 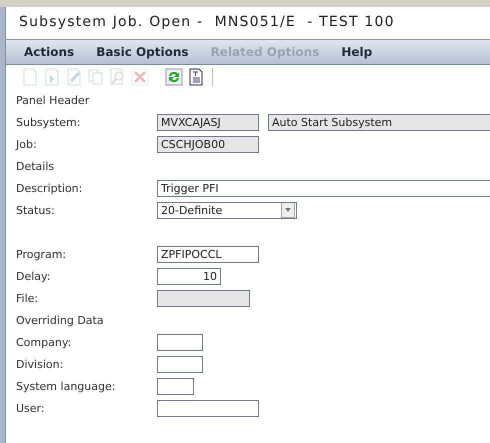 What do you see at coordinates (28, 298) in the screenshot?
I see `field-label: File:` at bounding box center [28, 298].